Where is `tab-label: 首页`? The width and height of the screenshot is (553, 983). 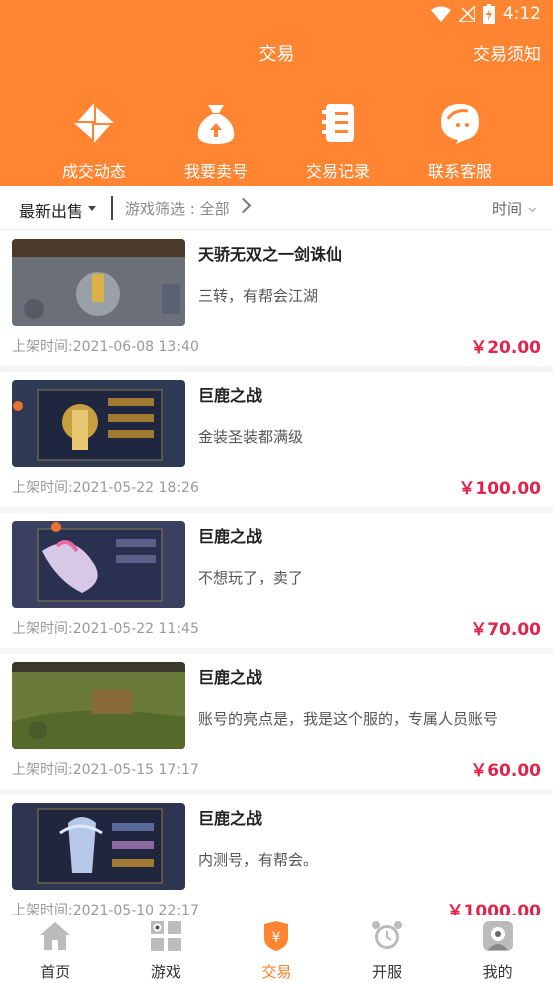
tab-label: 首页 is located at coordinates (55, 972).